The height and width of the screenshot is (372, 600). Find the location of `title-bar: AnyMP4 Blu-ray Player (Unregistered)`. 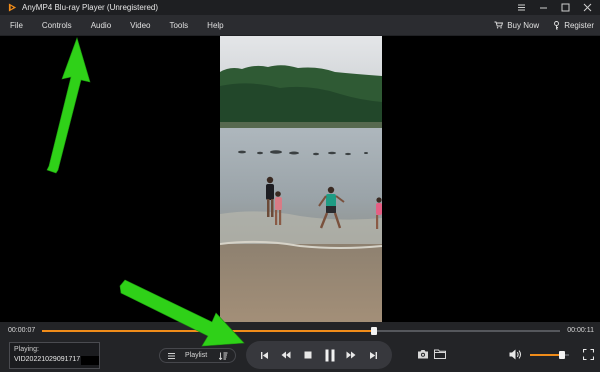

title-bar: AnyMP4 Blu-ray Player (Unregistered) is located at coordinates (300, 7).